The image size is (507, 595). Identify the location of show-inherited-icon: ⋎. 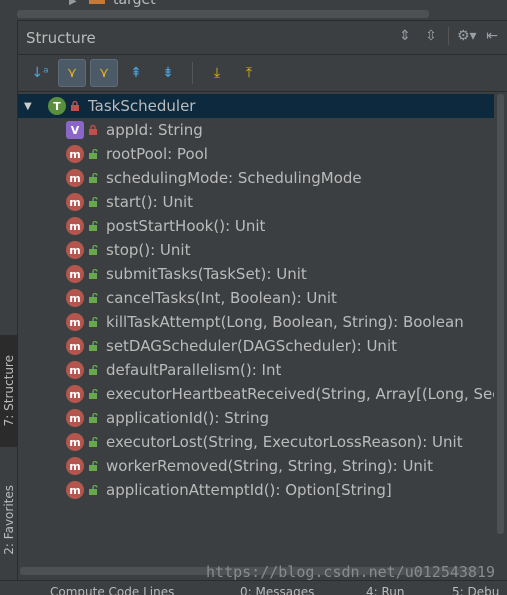
(72, 73).